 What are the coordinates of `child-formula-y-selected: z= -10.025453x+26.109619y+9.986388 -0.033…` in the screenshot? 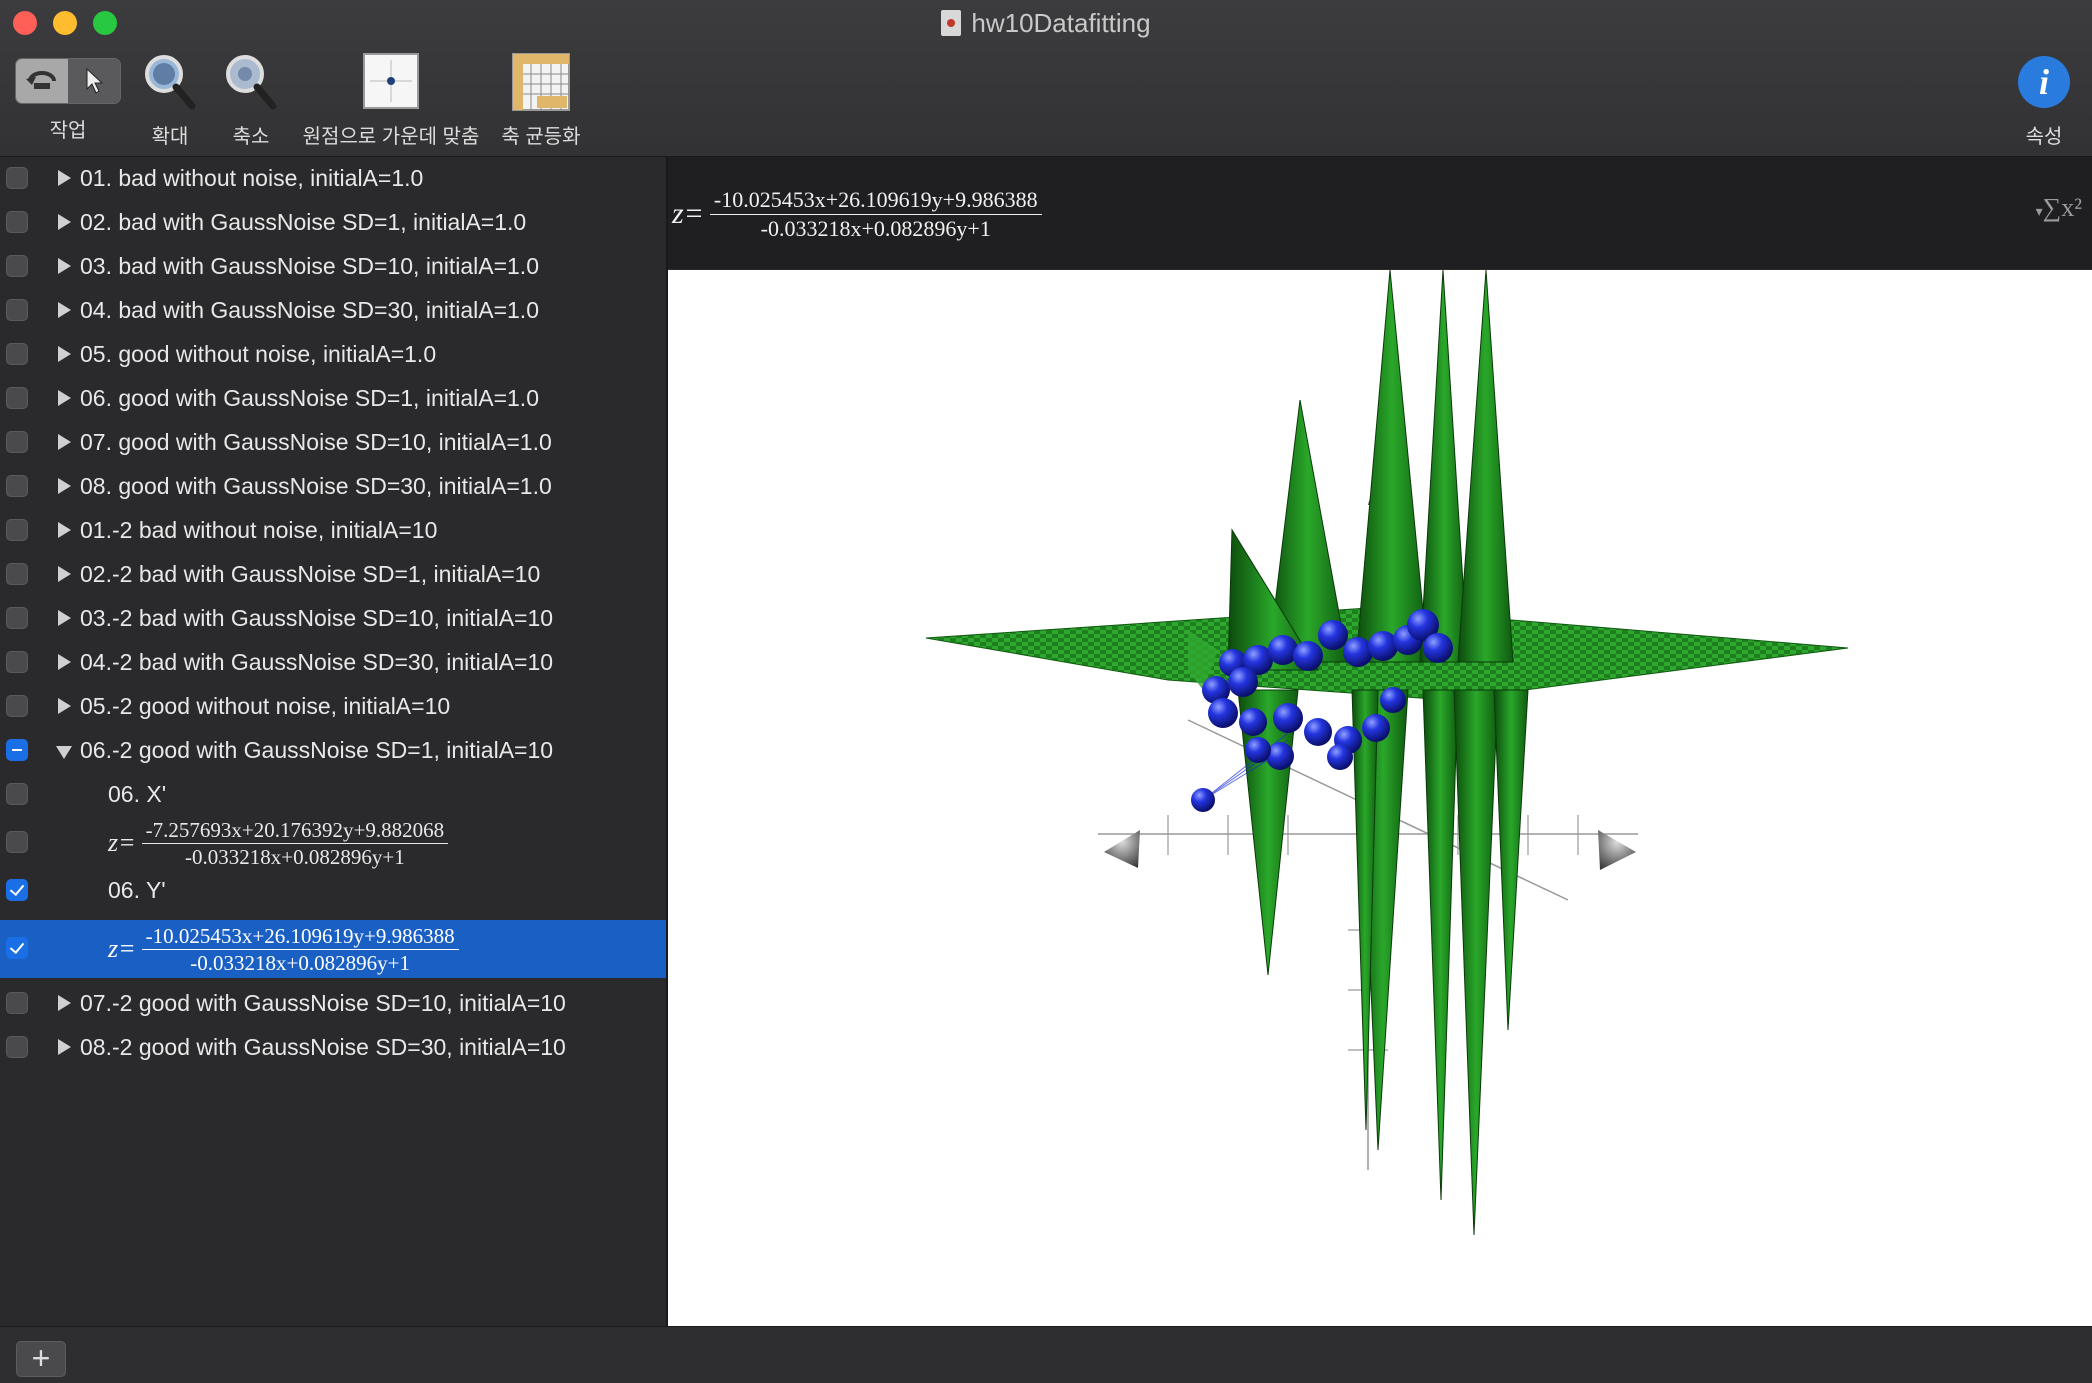 It's located at (333, 949).